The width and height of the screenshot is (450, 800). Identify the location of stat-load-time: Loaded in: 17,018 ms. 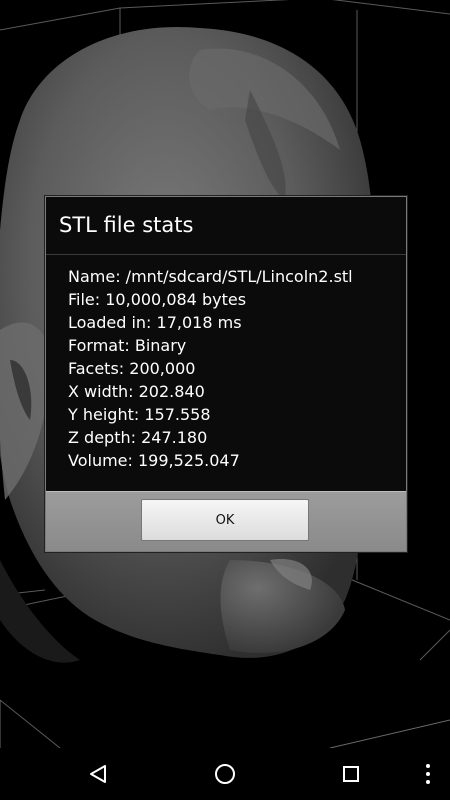
(155, 322).